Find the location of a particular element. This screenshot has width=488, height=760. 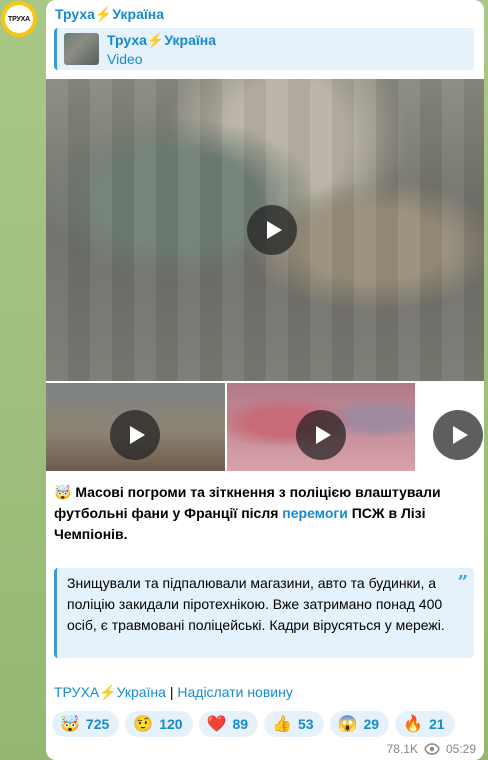

reply-subtitle: Video is located at coordinates (125, 59).